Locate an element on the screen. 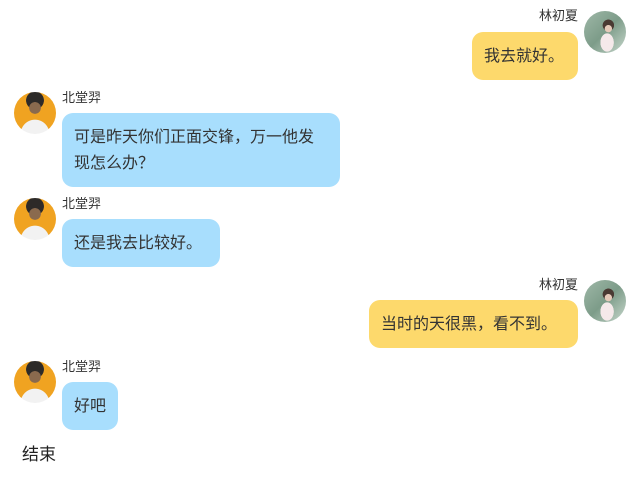 The width and height of the screenshot is (640, 478). message-text: 好吧 is located at coordinates (90, 405).